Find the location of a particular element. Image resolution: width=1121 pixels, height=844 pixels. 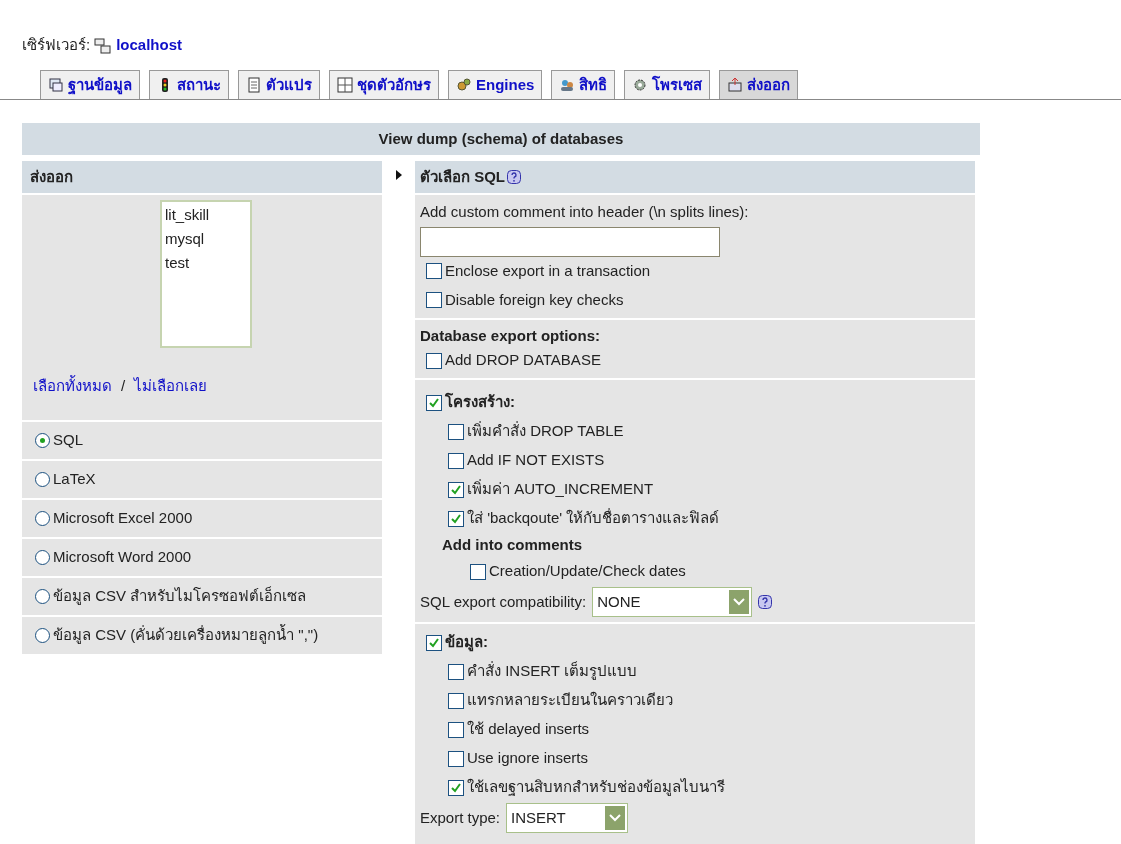

checkbox-label: โครงสร้าง: is located at coordinates (480, 402).